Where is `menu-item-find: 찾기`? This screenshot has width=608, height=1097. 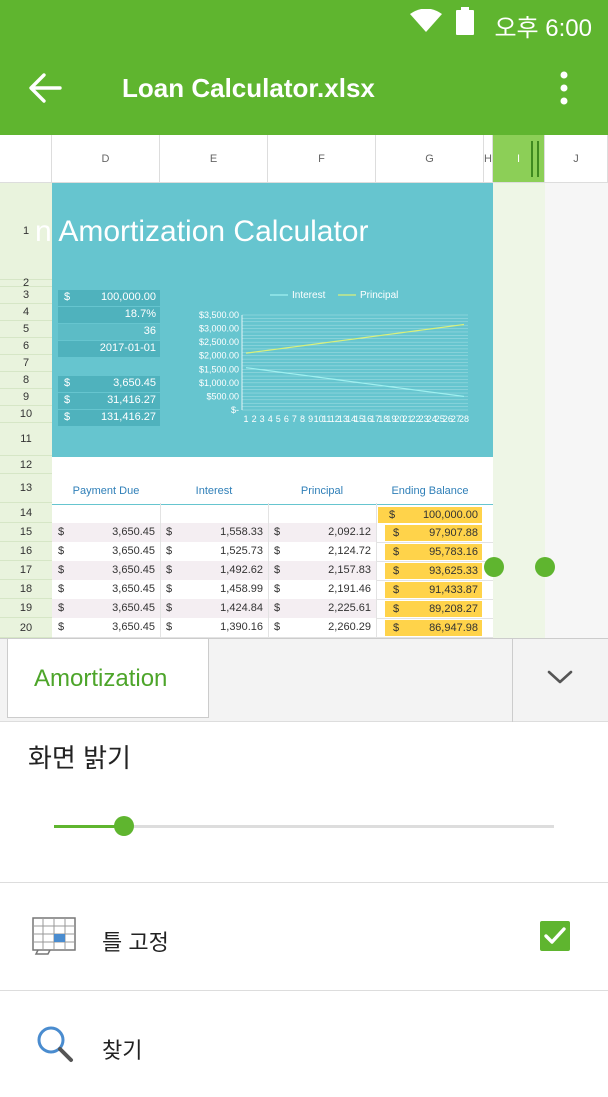 menu-item-find: 찾기 is located at coordinates (304, 1044).